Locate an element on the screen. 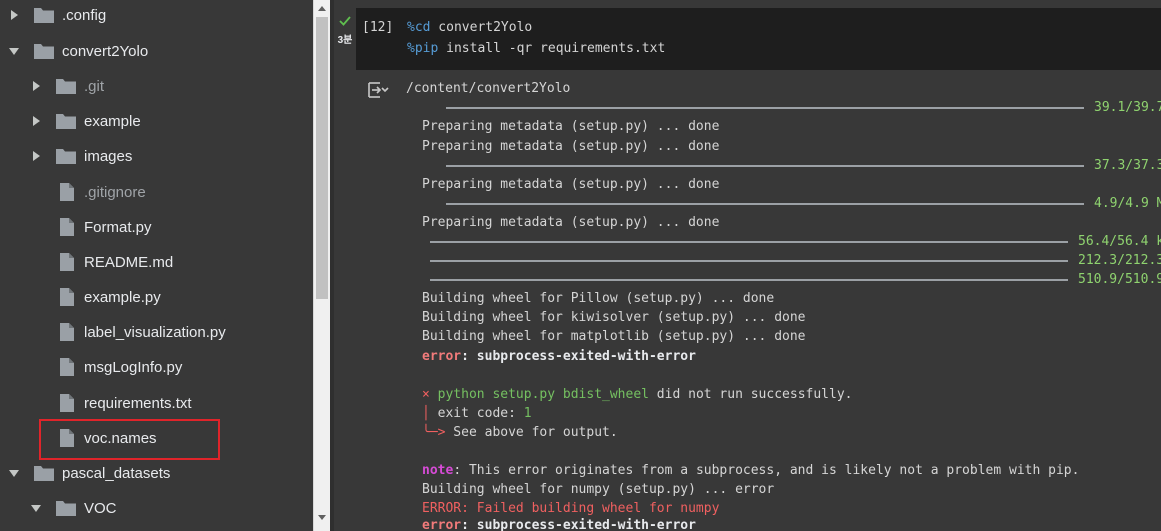 Image resolution: width=1161 pixels, height=531 pixels. magic-command: %pip is located at coordinates (423, 48).